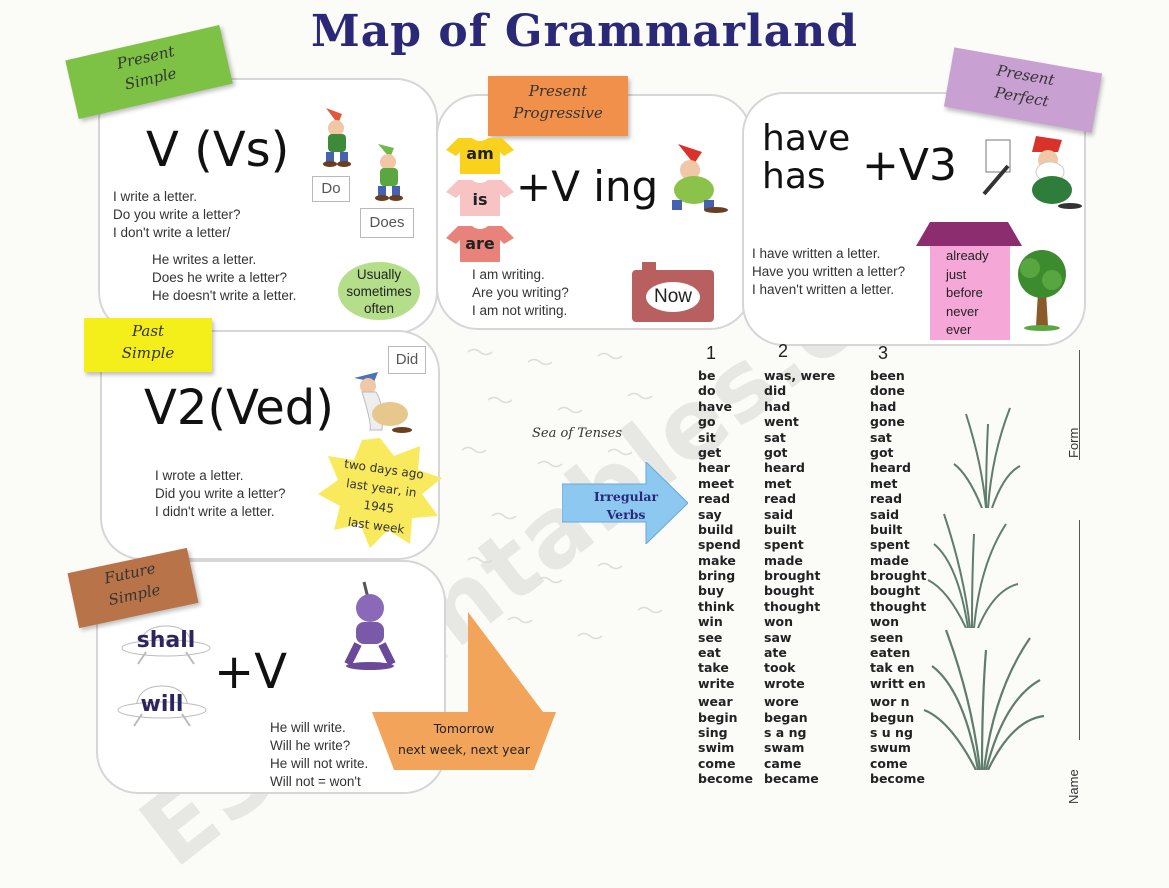  Describe the element at coordinates (379, 291) in the screenshot. I see `adverbs-oval: Usually sometimes often` at that location.